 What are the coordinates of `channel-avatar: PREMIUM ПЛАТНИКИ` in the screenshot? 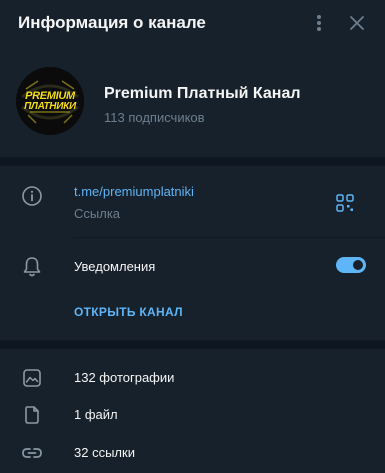 It's located at (50, 101).